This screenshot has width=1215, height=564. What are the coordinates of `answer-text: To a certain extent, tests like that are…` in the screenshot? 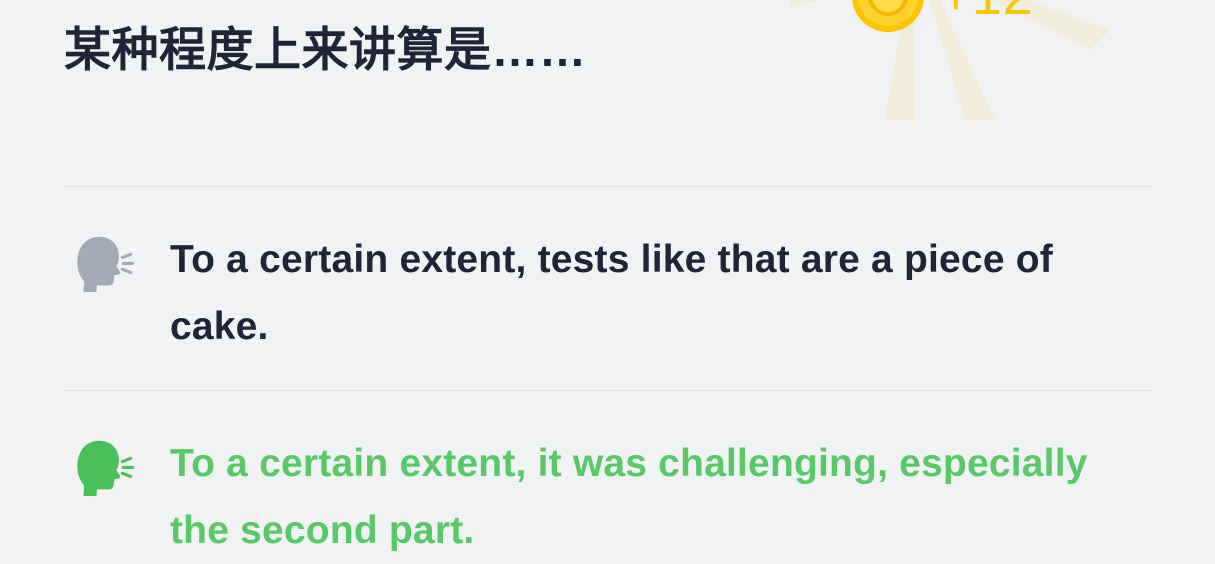 It's located at (611, 293).